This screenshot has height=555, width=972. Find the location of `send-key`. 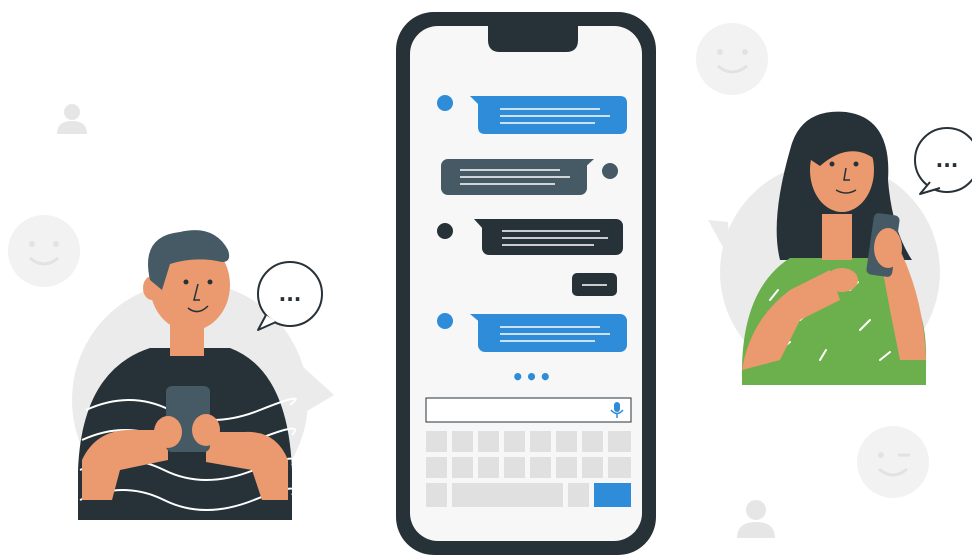

send-key is located at coordinates (612, 495).